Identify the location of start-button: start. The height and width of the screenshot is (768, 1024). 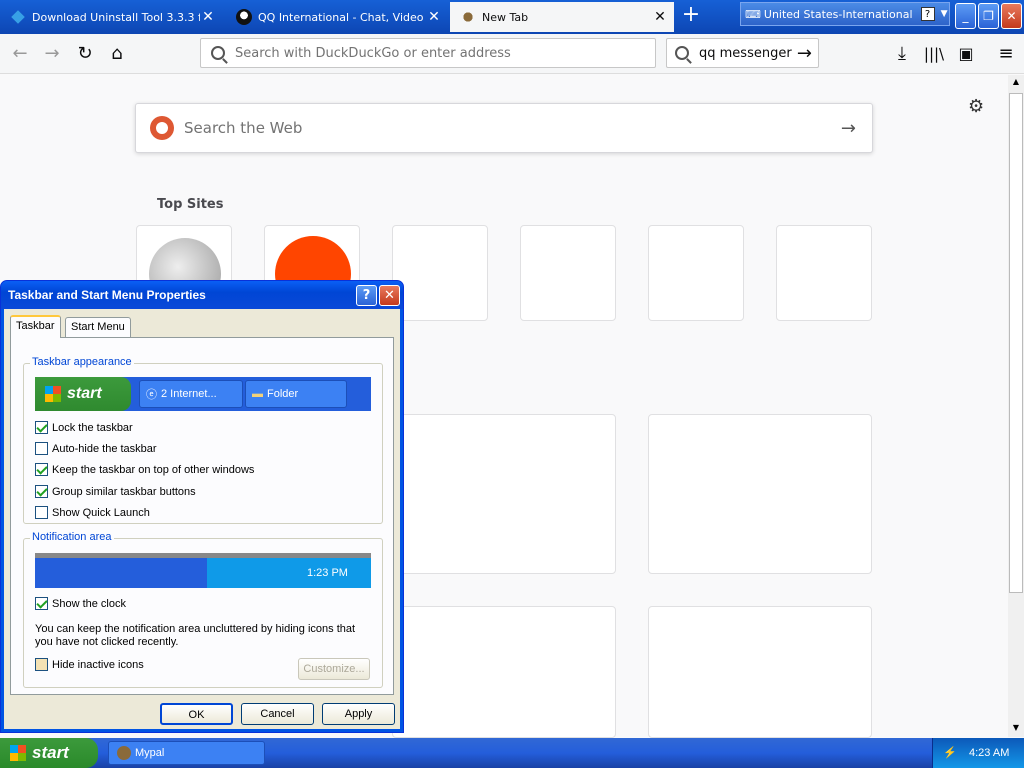
(49, 753).